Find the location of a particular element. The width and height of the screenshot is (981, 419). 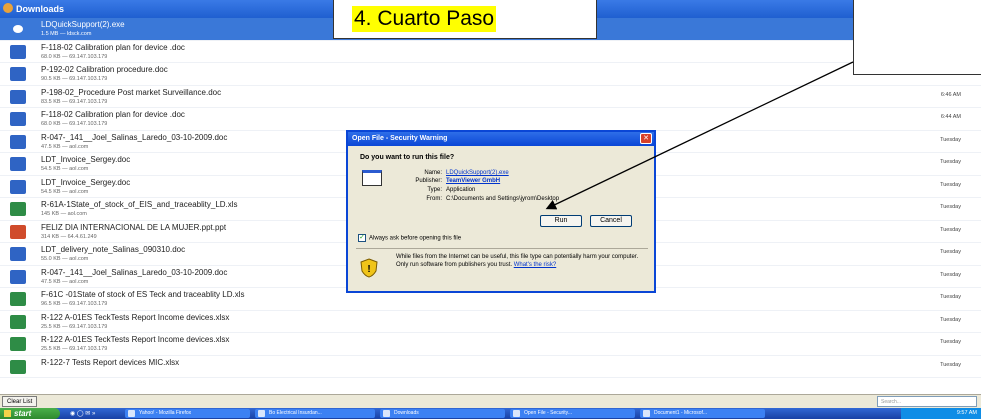

clear-list-button: Clear List is located at coordinates (20, 401).